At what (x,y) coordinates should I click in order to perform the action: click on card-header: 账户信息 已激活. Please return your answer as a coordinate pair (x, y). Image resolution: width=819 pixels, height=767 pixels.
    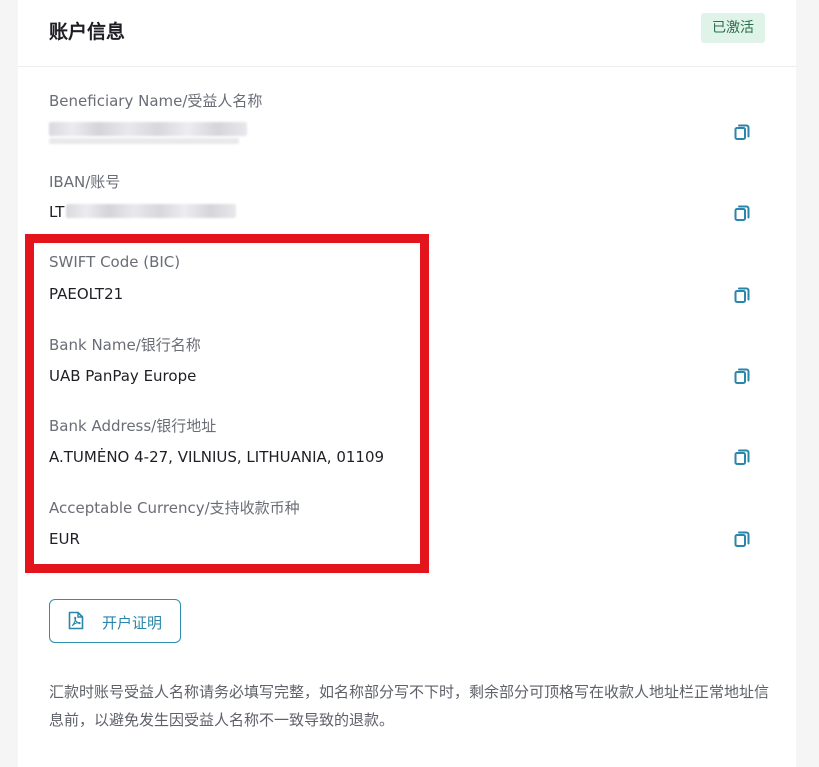
    Looking at the image, I should click on (407, 38).